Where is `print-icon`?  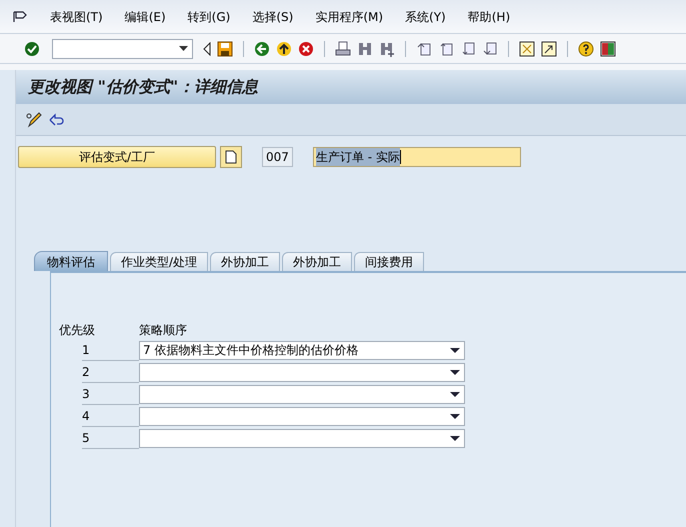
print-icon is located at coordinates (343, 48).